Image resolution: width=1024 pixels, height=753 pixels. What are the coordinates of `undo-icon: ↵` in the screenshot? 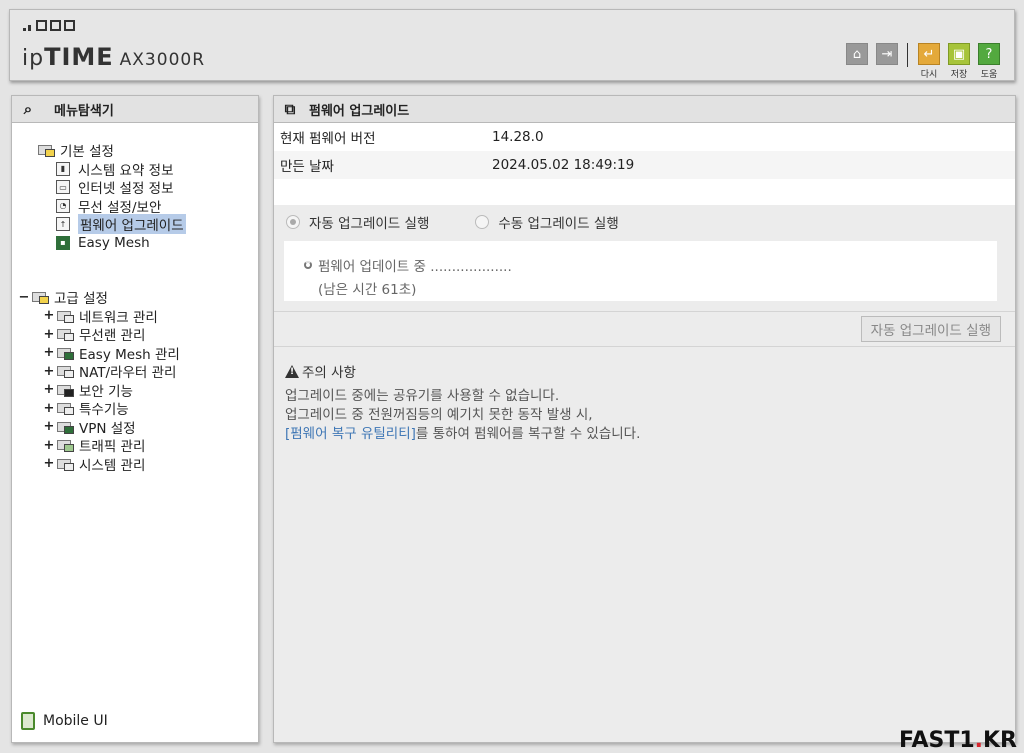 It's located at (929, 54).